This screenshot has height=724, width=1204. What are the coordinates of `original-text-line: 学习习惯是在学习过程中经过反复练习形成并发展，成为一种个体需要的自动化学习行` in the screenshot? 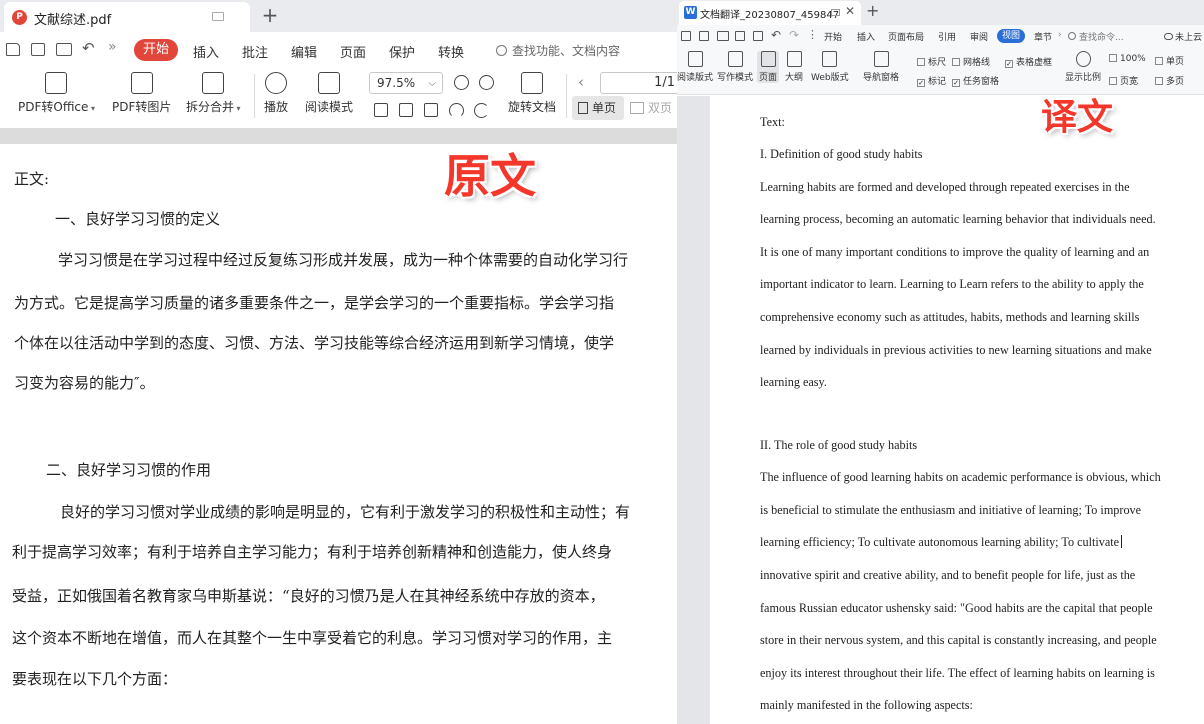 It's located at (343, 260).